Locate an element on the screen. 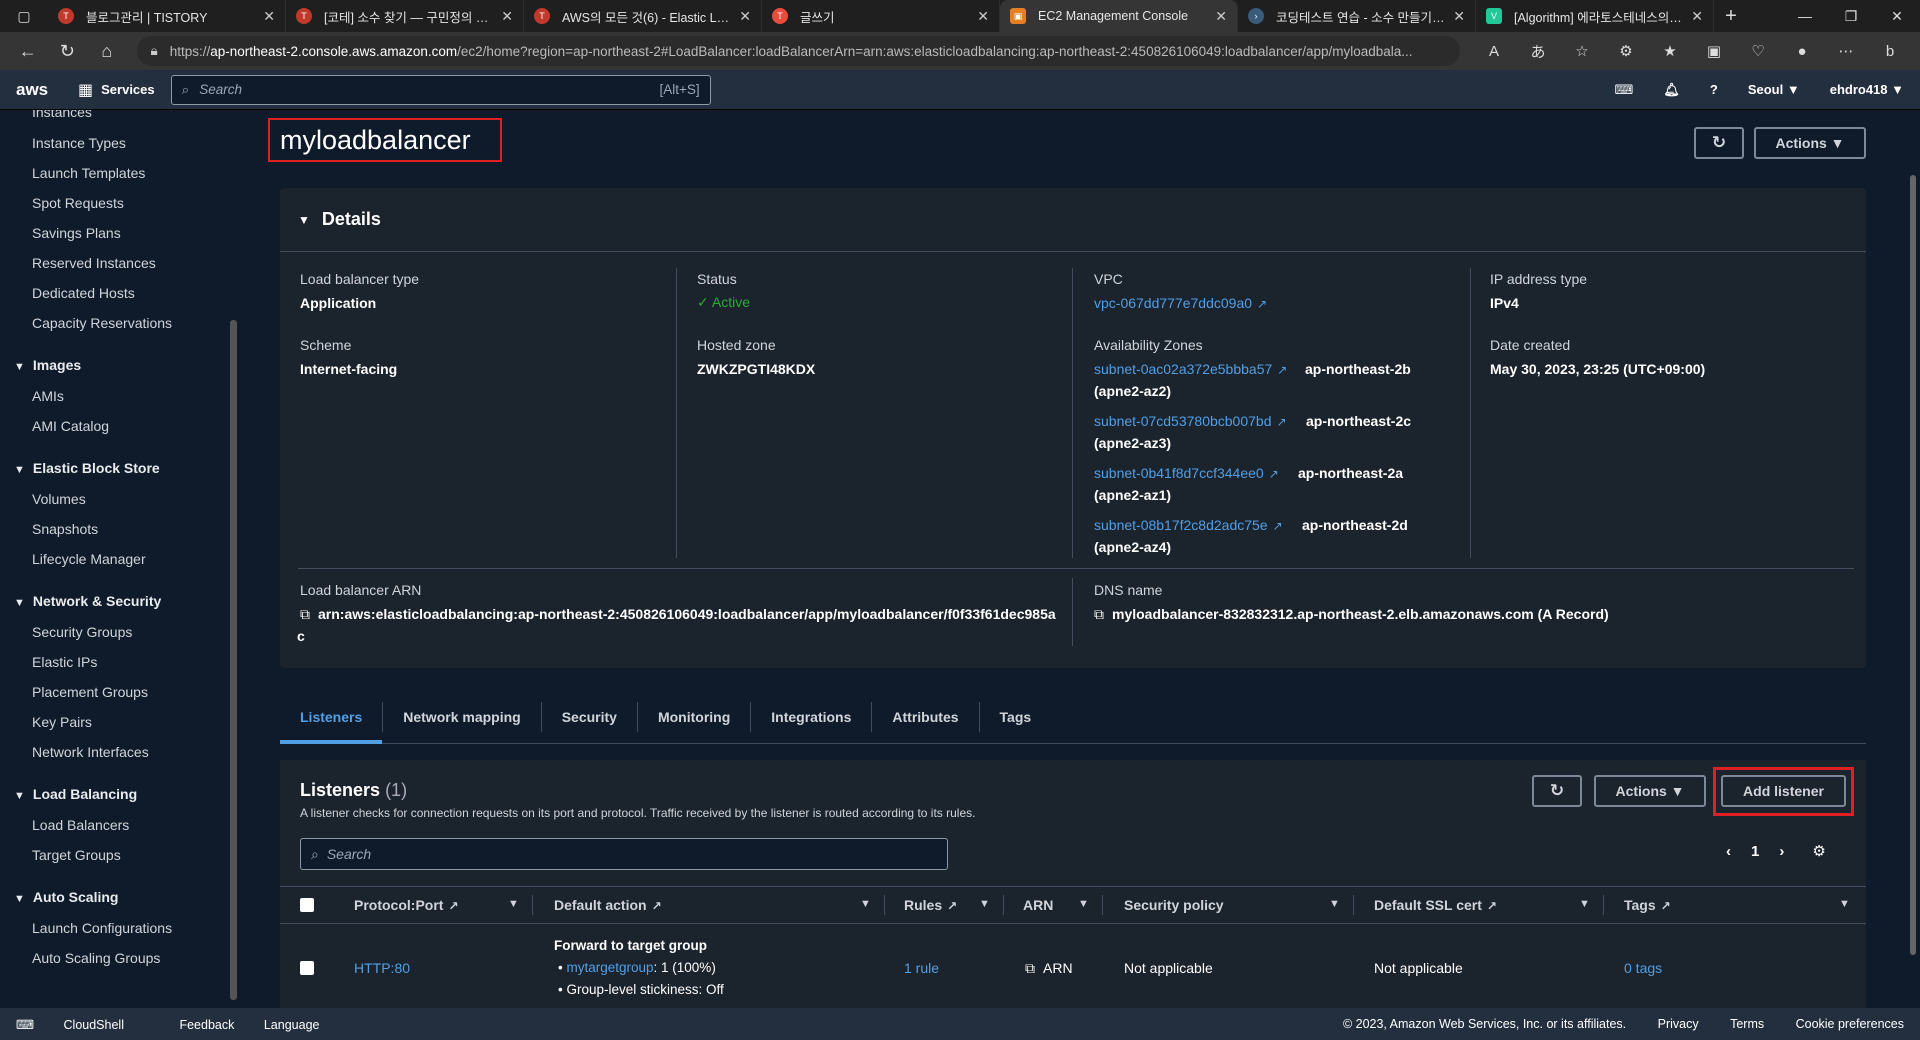  tab-integrations: Integrations is located at coordinates (812, 716).